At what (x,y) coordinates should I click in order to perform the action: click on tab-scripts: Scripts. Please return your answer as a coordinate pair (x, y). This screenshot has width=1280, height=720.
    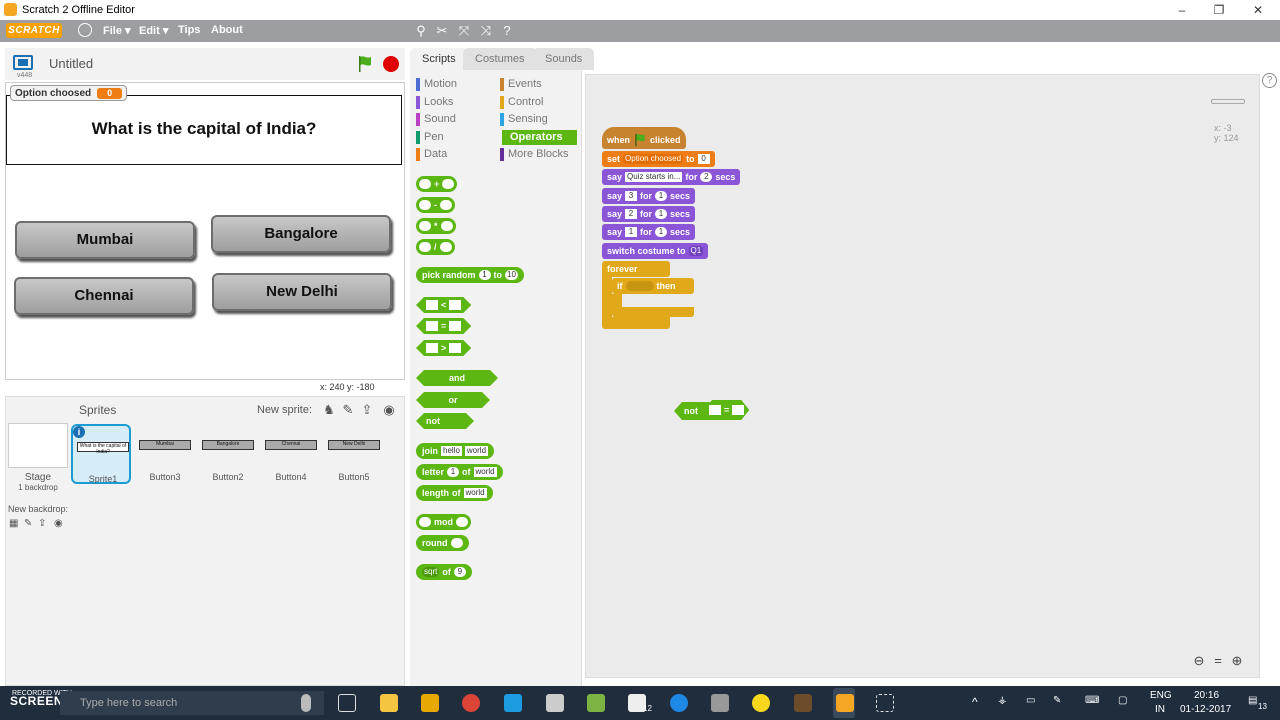
    Looking at the image, I should click on (439, 59).